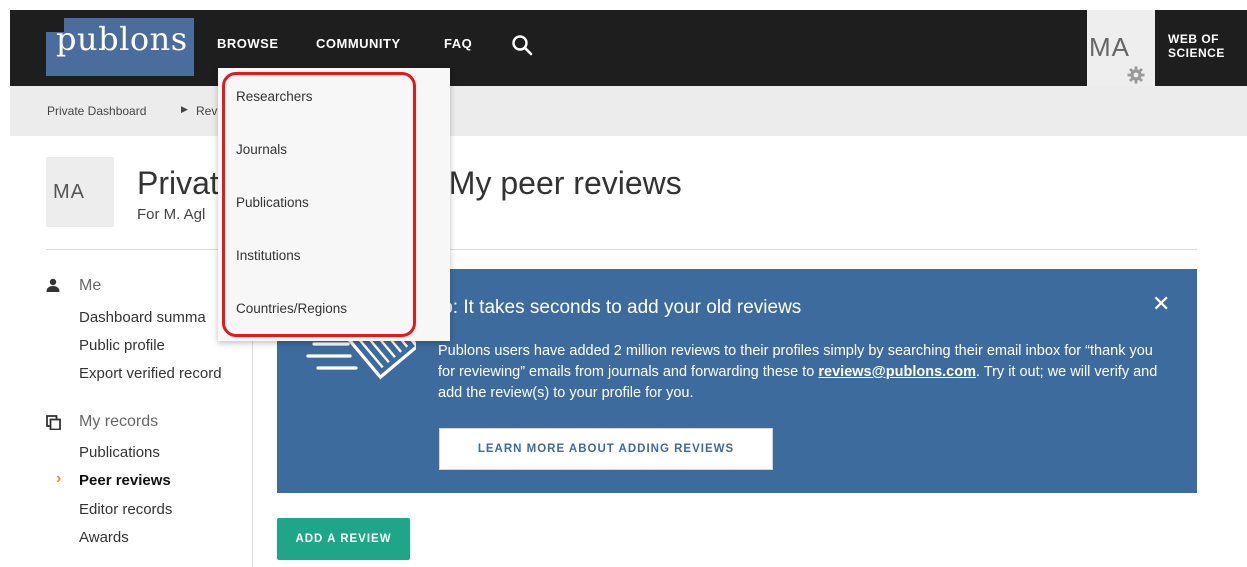  Describe the element at coordinates (171, 214) in the screenshot. I see `page-subtitle: For M. Agl` at that location.